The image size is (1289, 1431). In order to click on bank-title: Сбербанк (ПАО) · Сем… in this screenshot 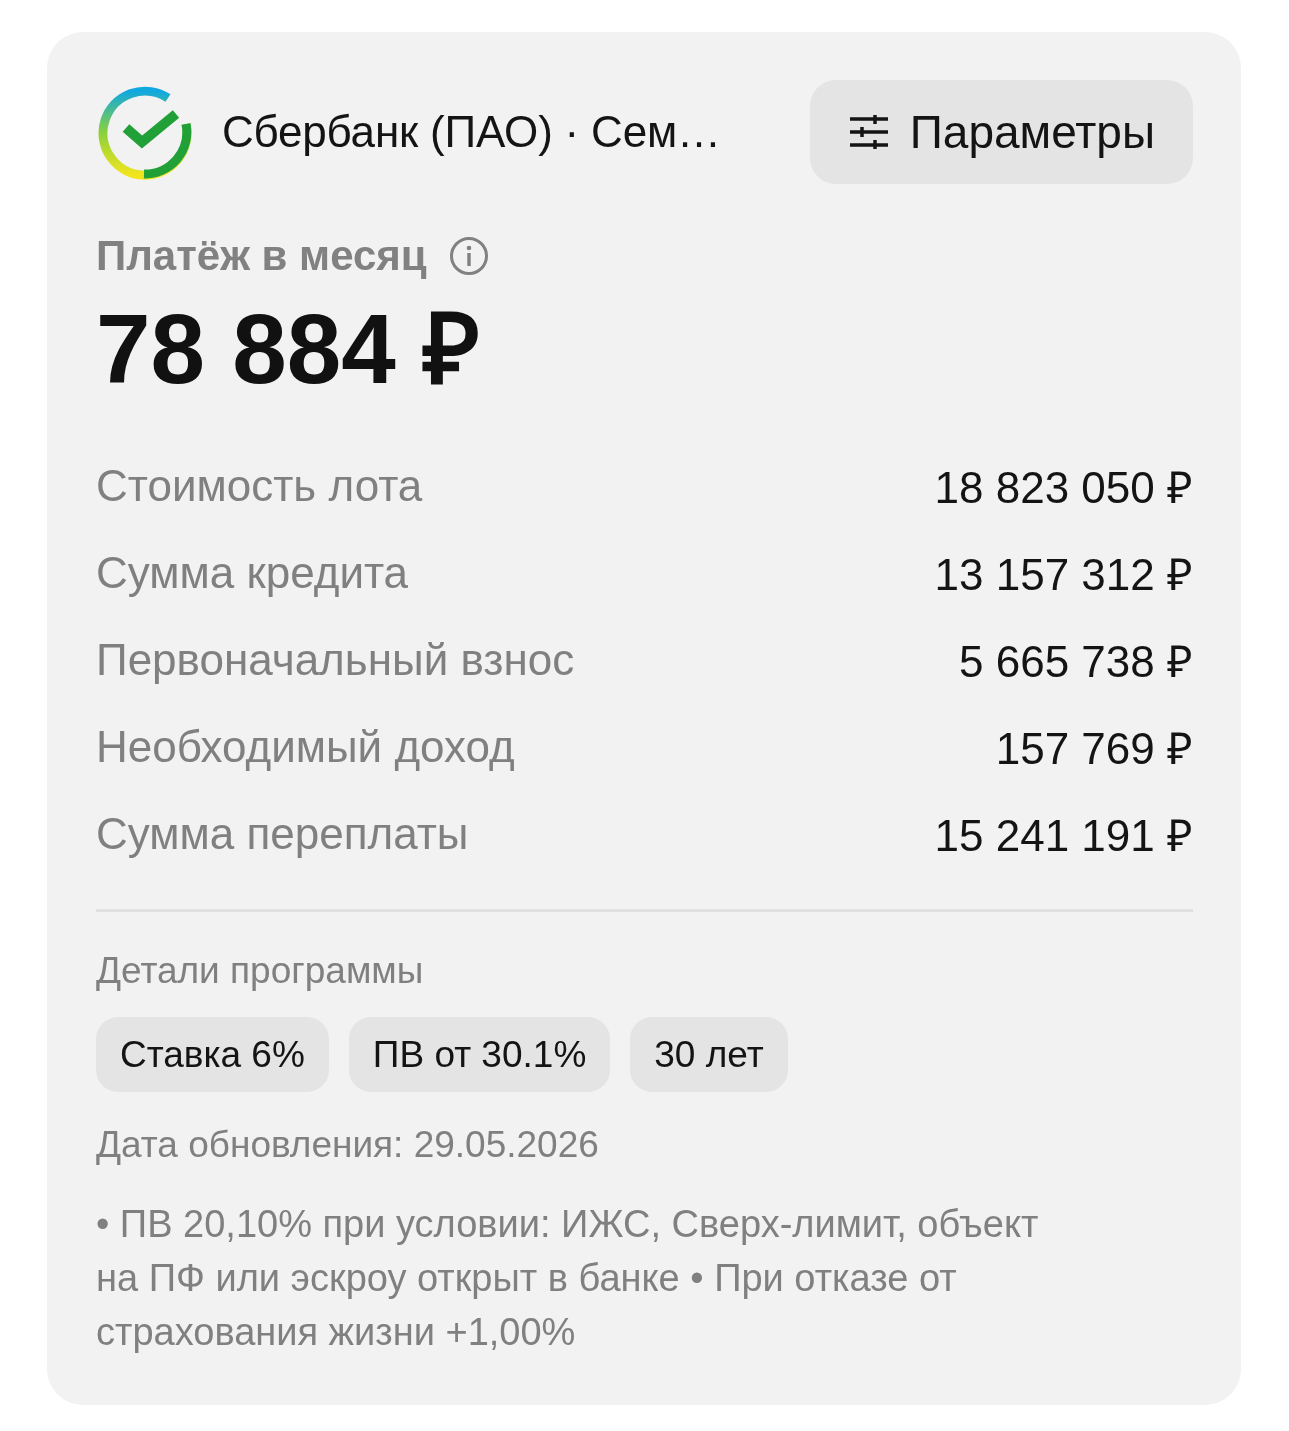, I will do `click(471, 132)`.